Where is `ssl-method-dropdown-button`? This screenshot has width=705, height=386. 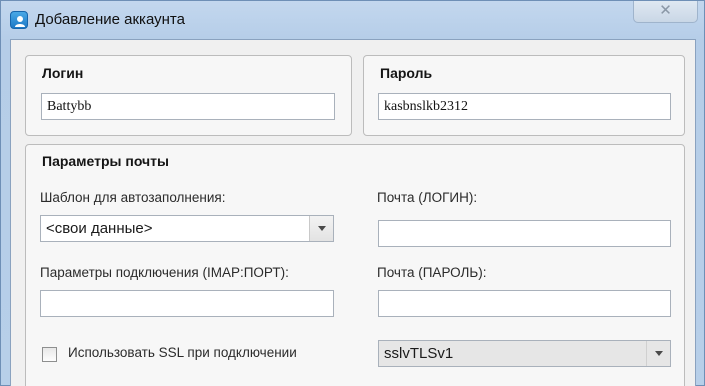 ssl-method-dropdown-button is located at coordinates (658, 353).